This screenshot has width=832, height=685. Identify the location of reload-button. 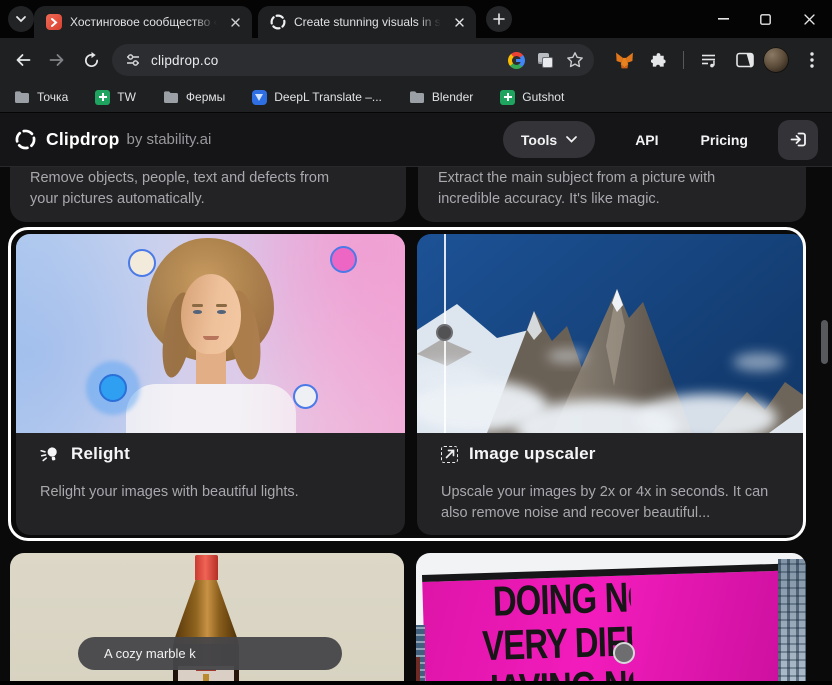
(91, 60).